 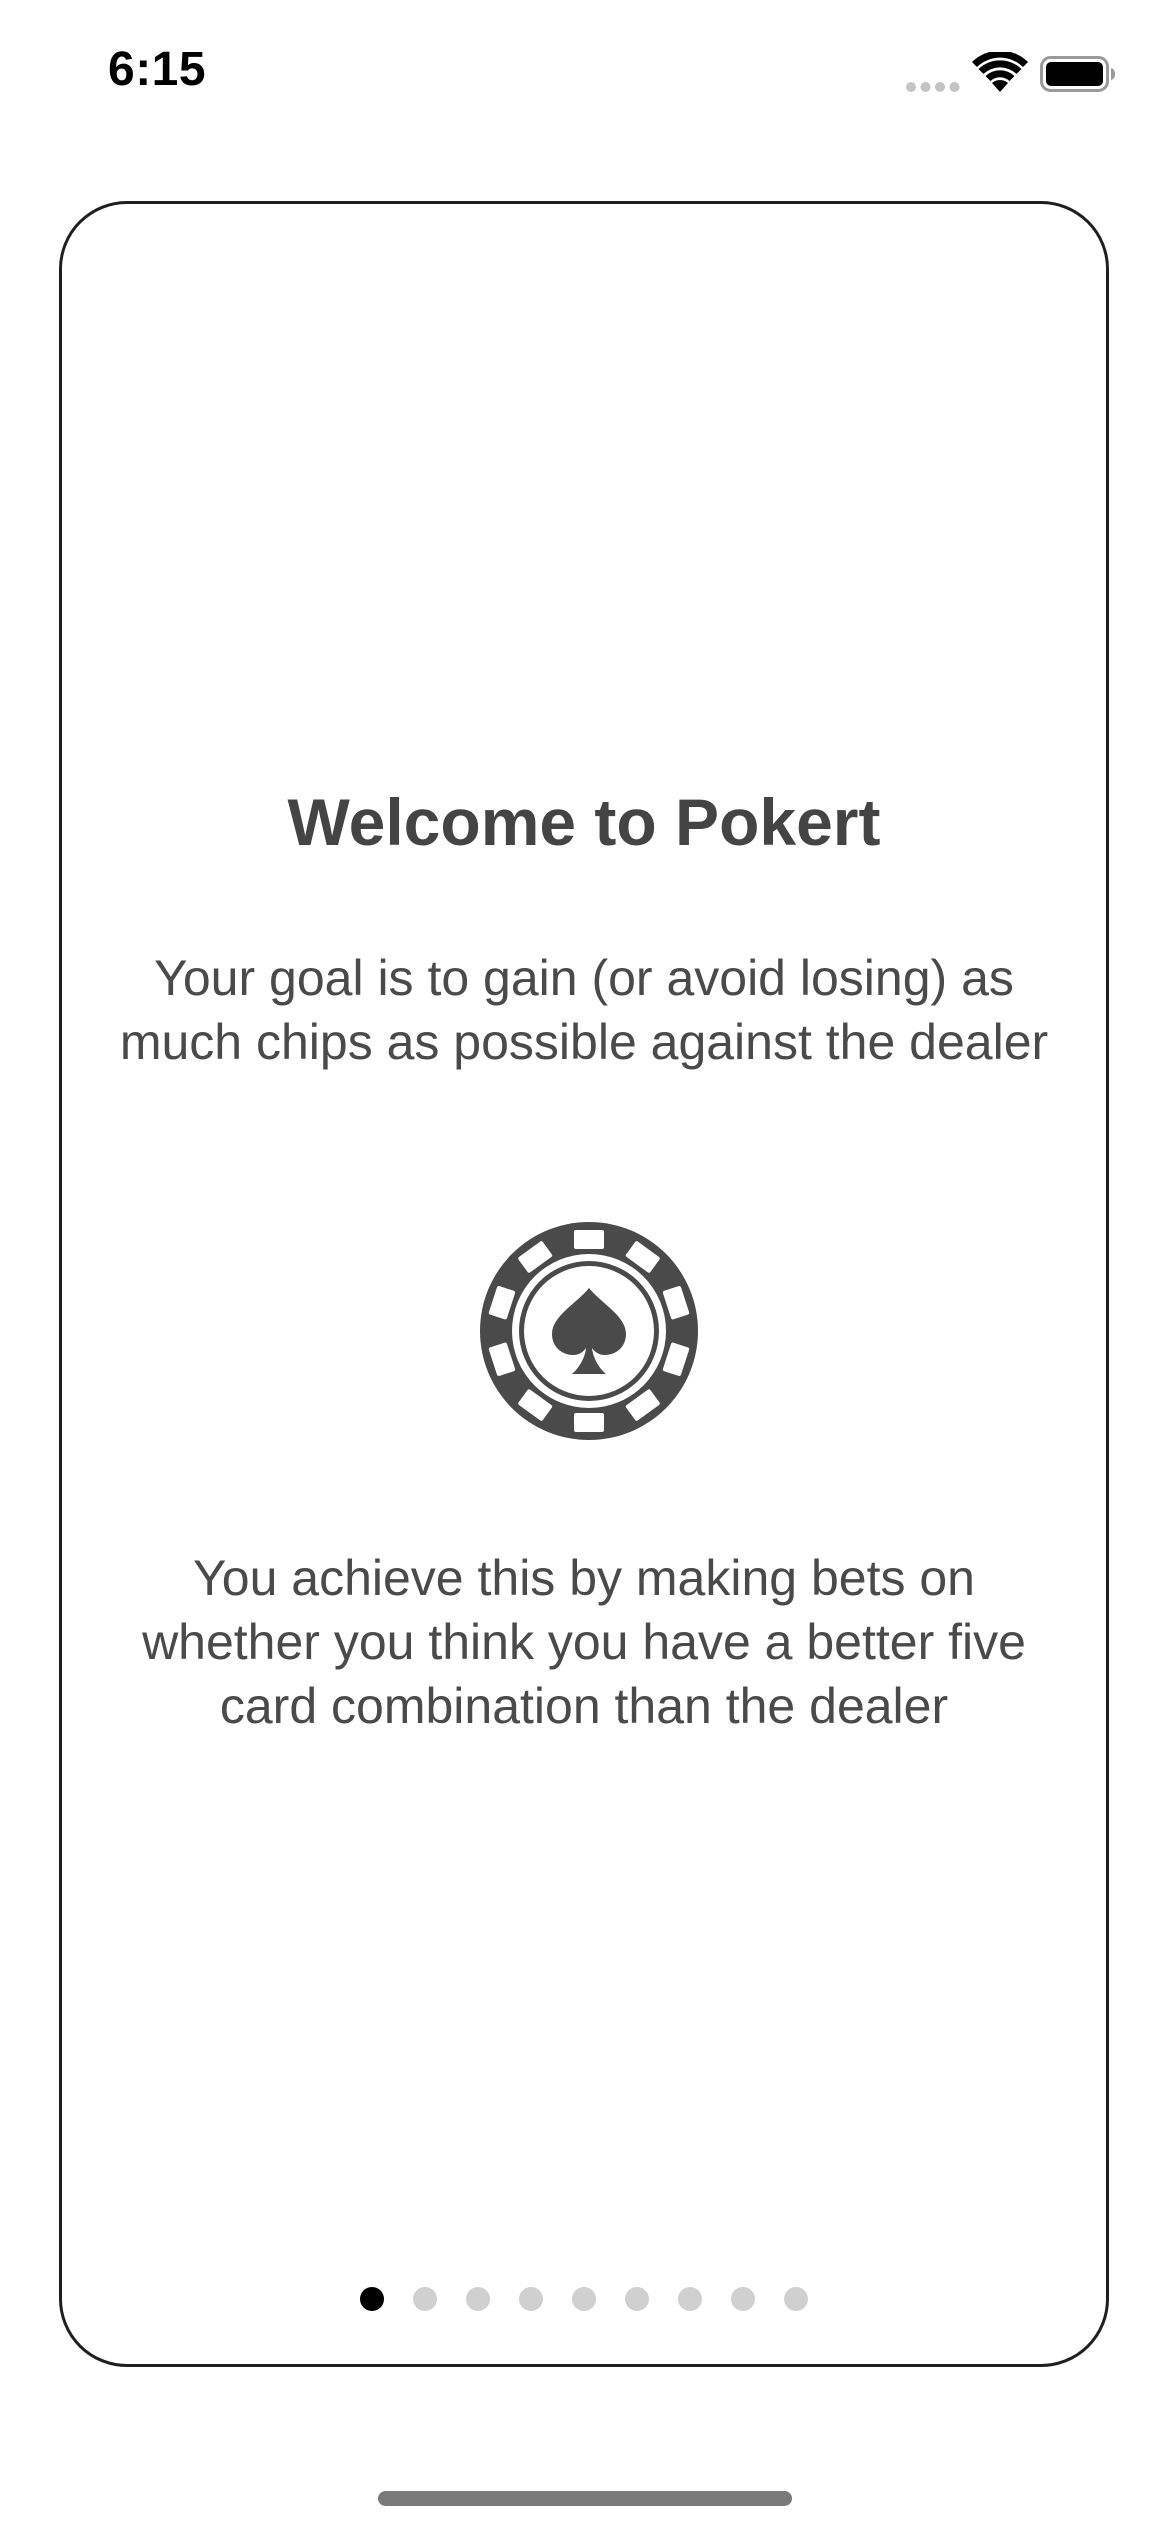 I want to click on page-indicator, so click(x=584, y=2299).